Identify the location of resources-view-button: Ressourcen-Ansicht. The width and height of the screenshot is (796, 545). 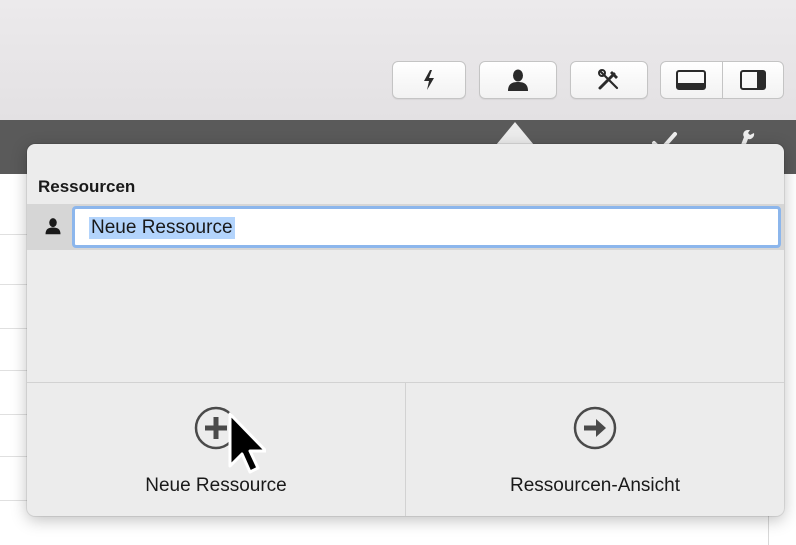
(595, 449).